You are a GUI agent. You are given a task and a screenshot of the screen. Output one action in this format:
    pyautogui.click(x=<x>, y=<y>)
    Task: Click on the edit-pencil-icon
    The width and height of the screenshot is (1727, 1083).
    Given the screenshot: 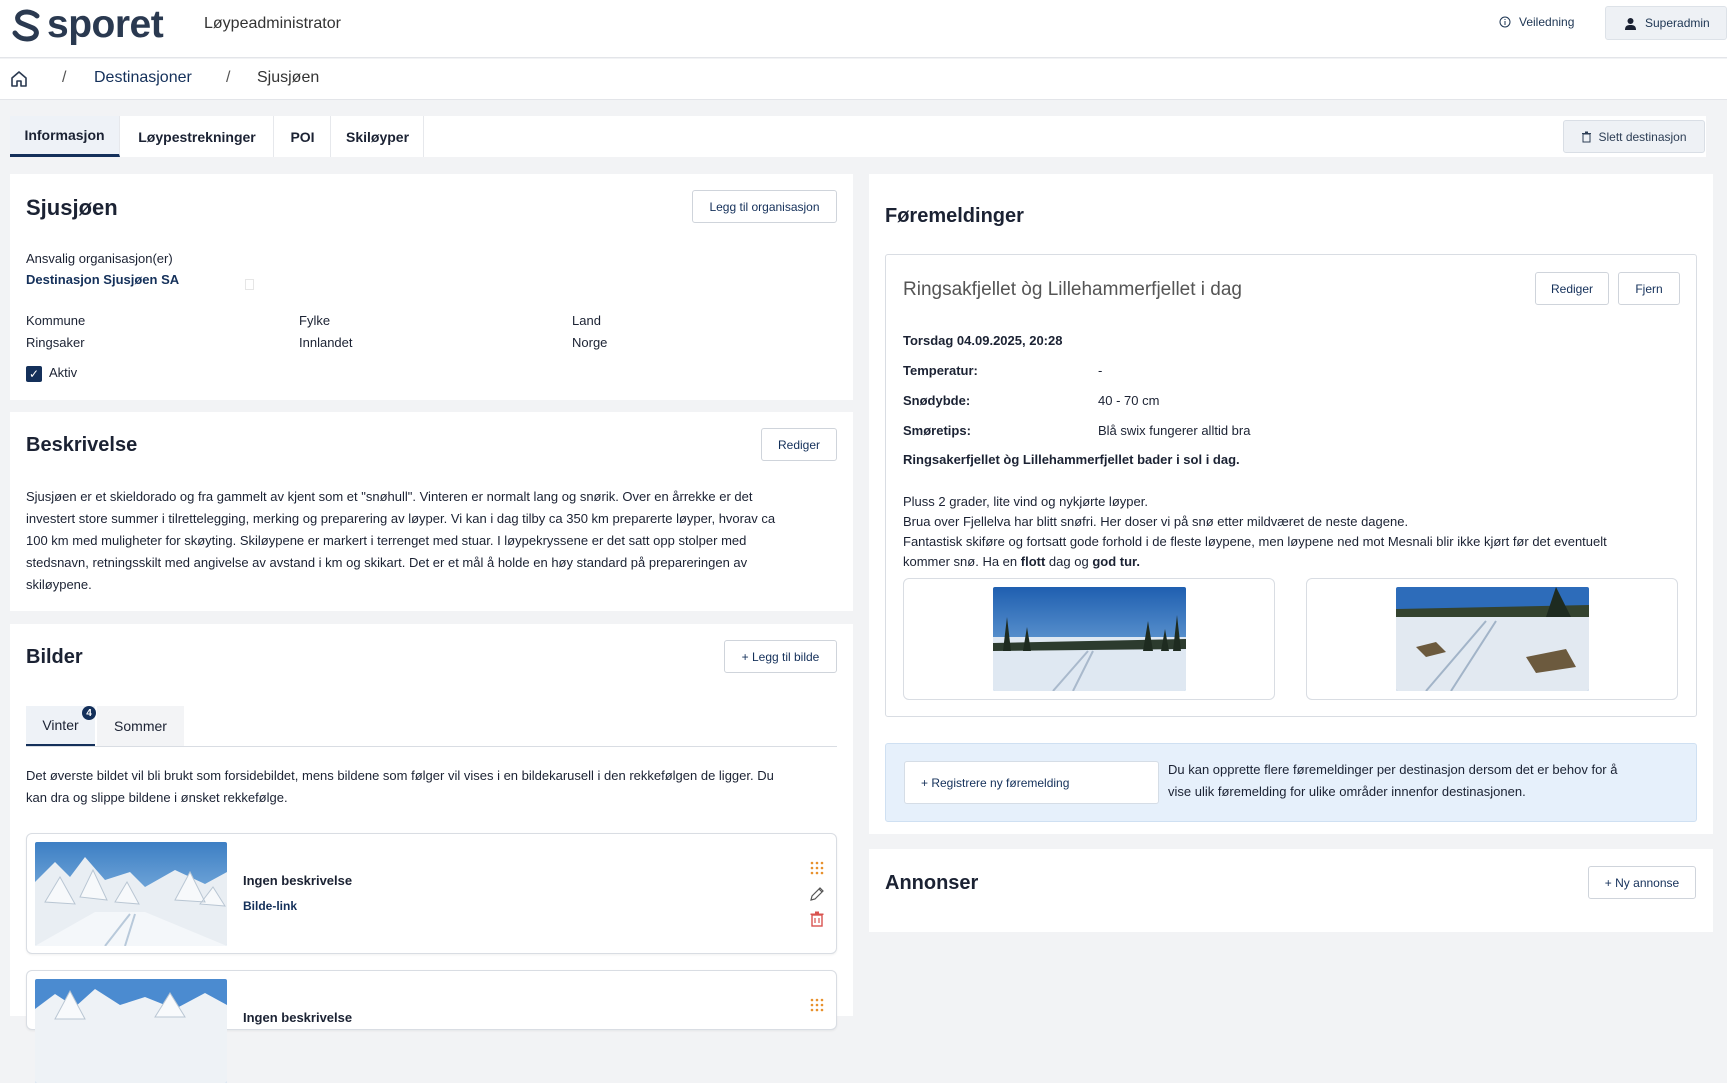 What is the action you would take?
    pyautogui.click(x=817, y=894)
    